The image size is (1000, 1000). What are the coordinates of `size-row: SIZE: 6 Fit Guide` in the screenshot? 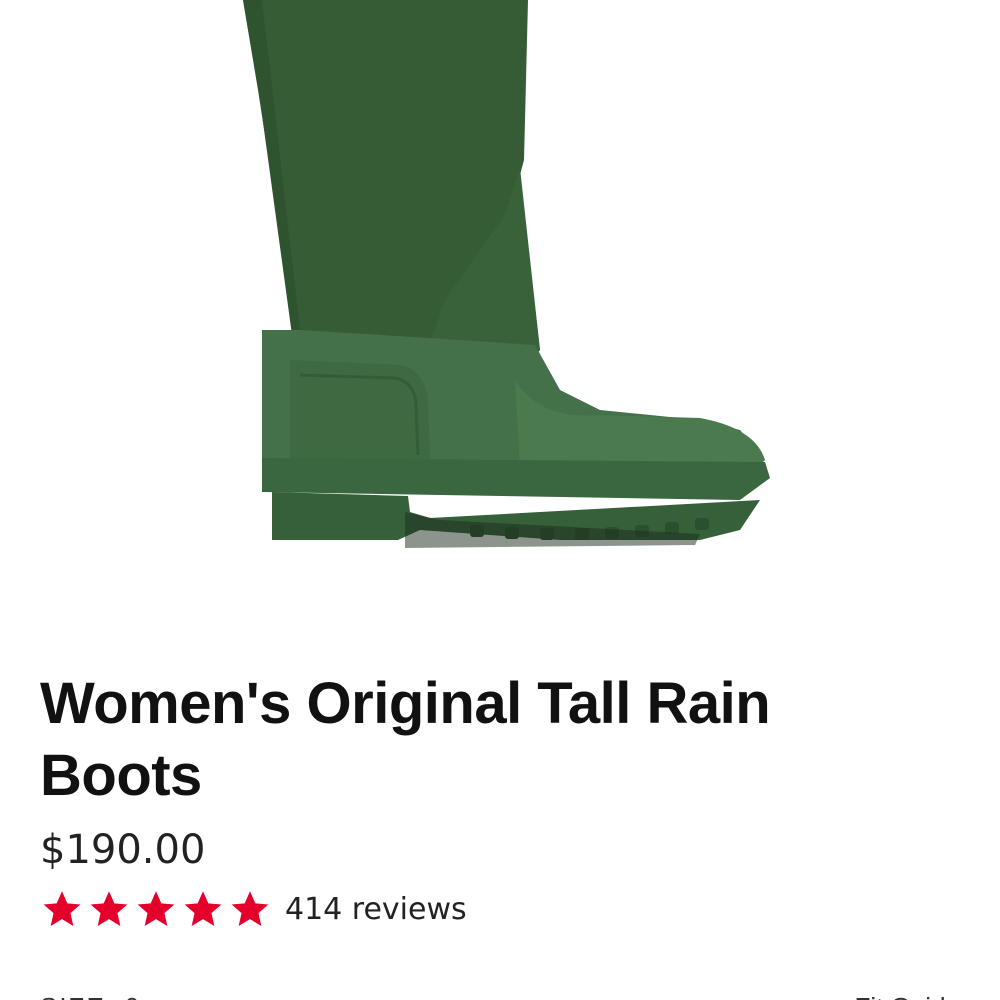 It's located at (500, 992).